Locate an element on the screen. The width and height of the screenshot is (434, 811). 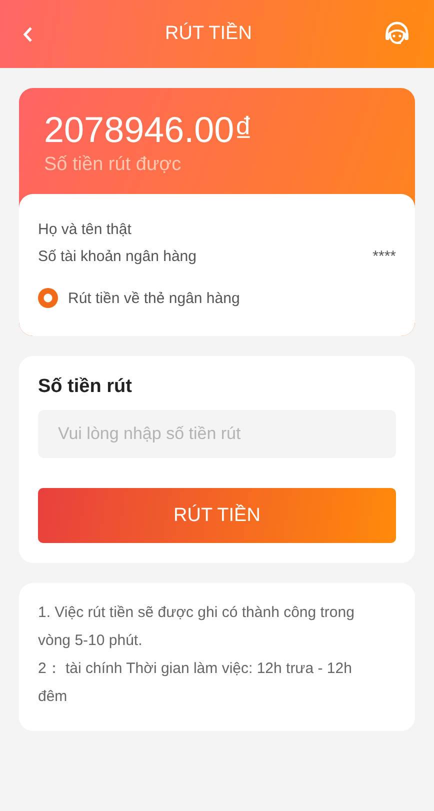
field-label: Họ và tên thật is located at coordinates (85, 229).